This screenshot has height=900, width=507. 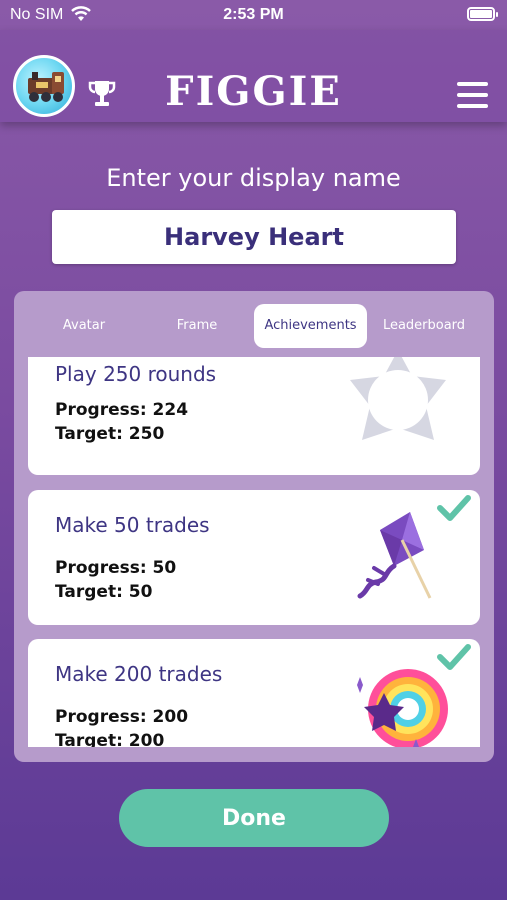 I want to click on achievement-title: Make 50 trades, so click(x=132, y=525).